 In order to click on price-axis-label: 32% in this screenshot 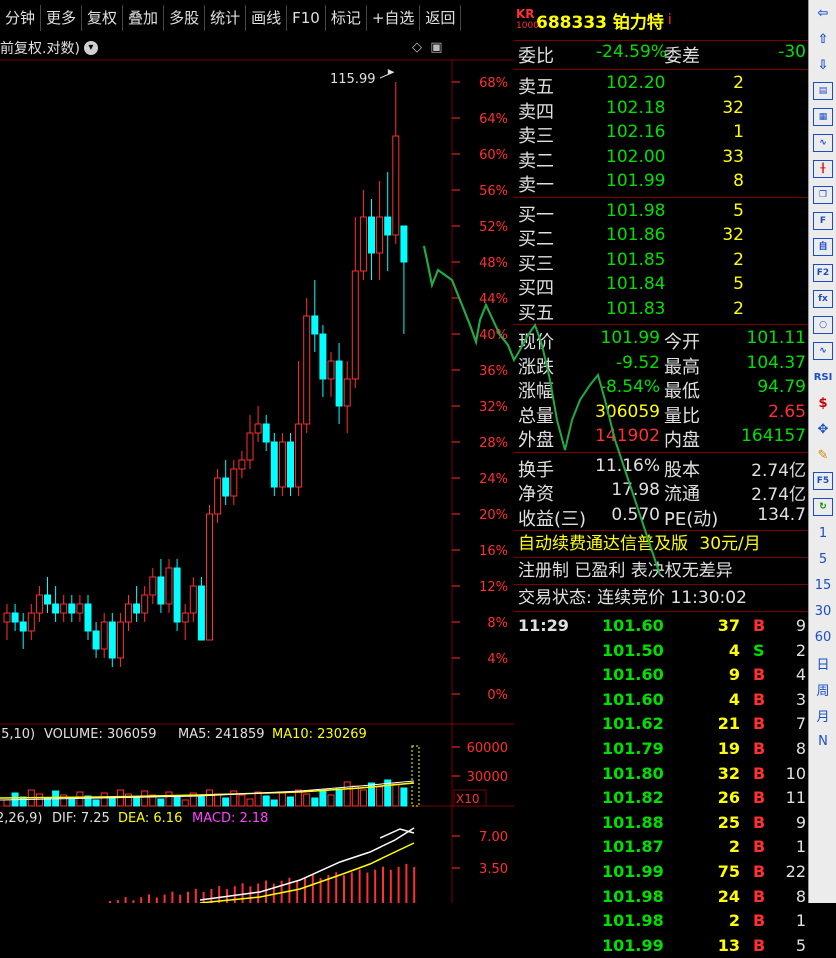, I will do `click(493, 407)`.